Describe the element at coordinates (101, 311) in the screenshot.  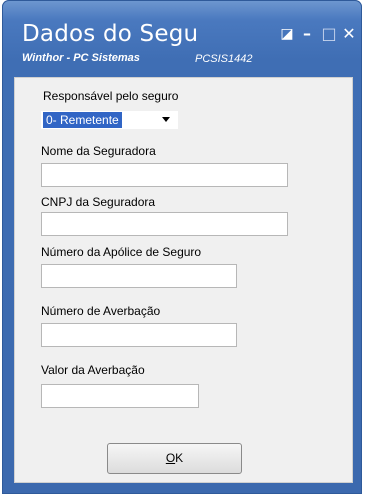
I see `numero-averbacao-label: Número de Averbação` at that location.